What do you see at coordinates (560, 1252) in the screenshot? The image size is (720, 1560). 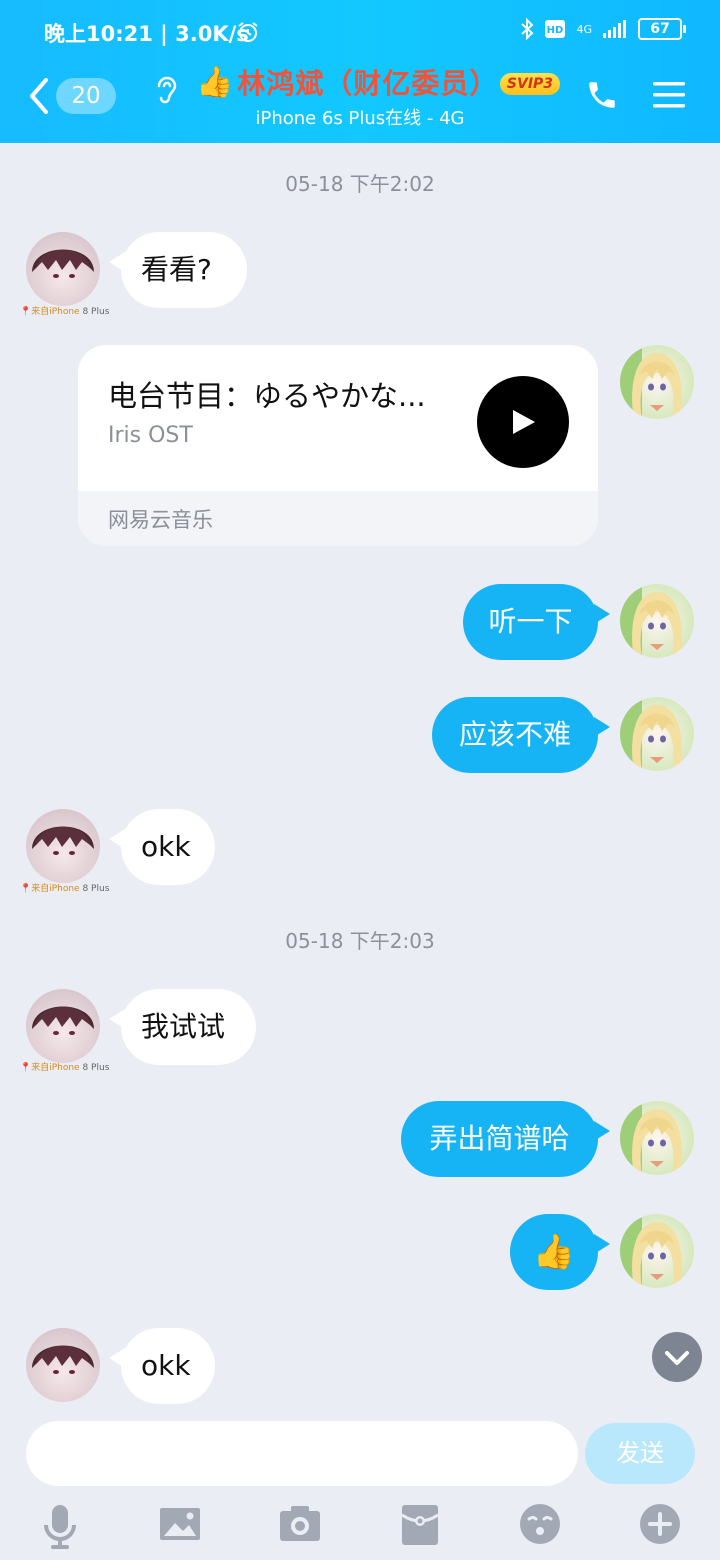 I see `message-bubble-outgoing: 👍` at bounding box center [560, 1252].